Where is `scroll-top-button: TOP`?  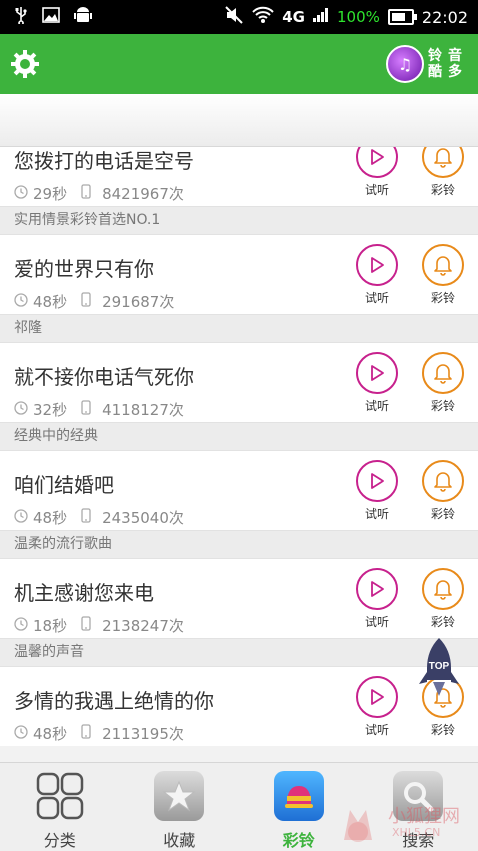 scroll-top-button: TOP is located at coordinates (439, 667).